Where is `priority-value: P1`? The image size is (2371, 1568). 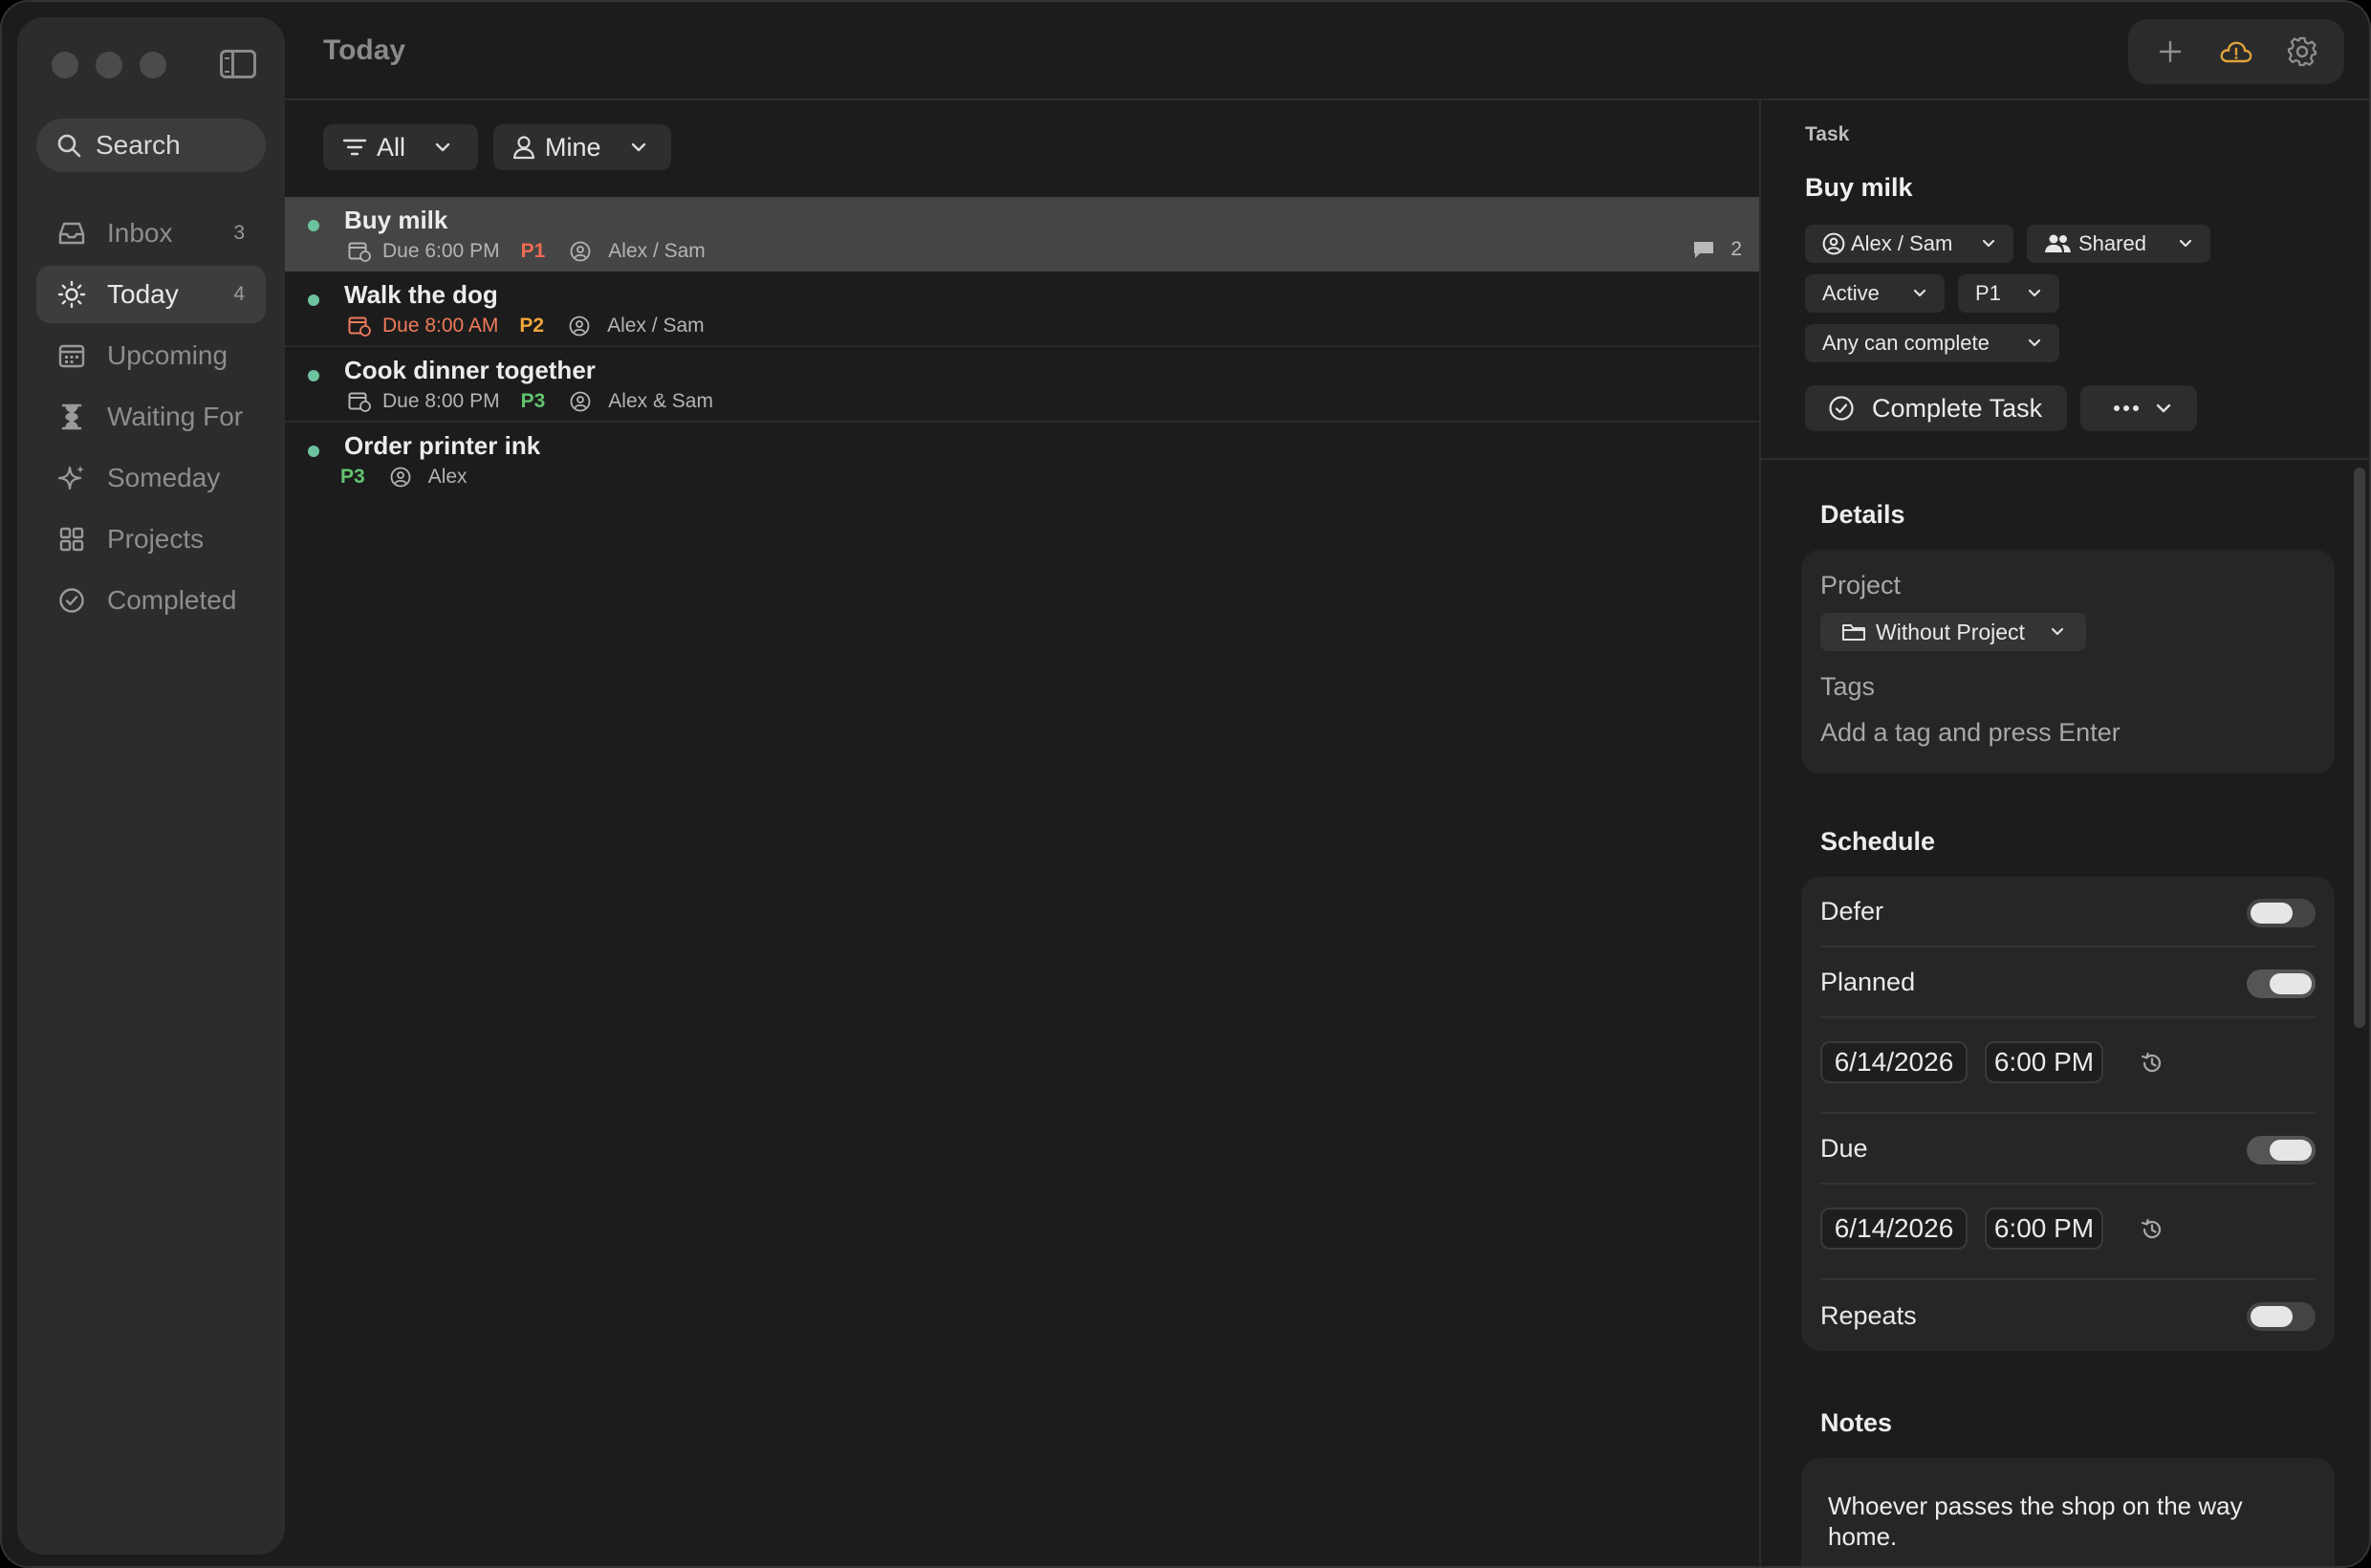
priority-value: P1 is located at coordinates (1988, 293).